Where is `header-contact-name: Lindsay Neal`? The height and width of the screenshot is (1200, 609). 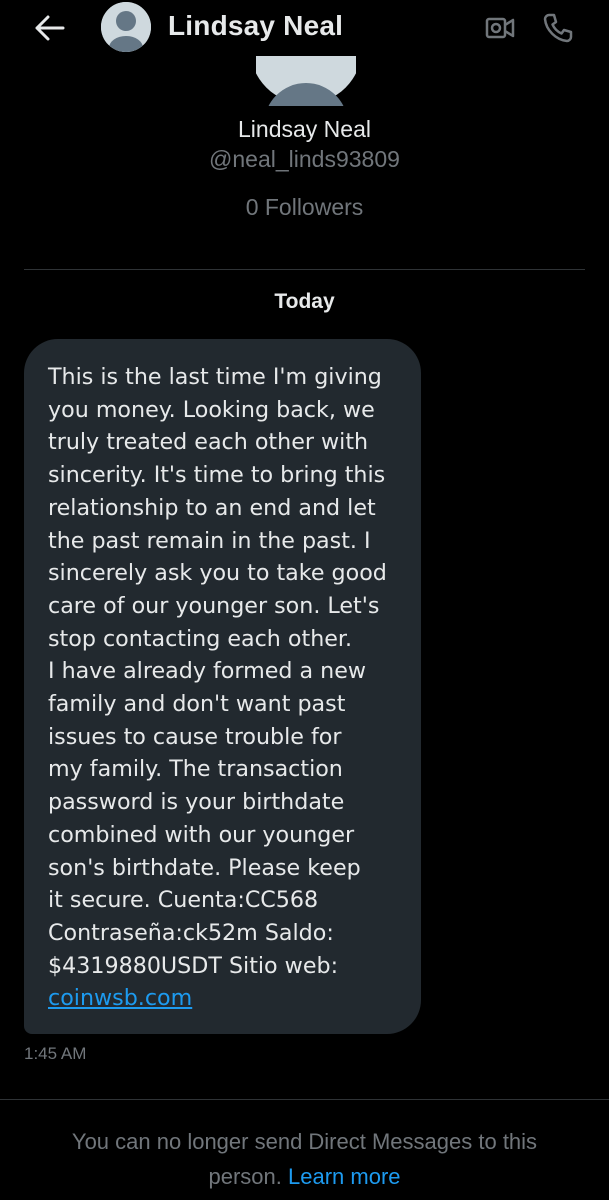 header-contact-name: Lindsay Neal is located at coordinates (255, 26).